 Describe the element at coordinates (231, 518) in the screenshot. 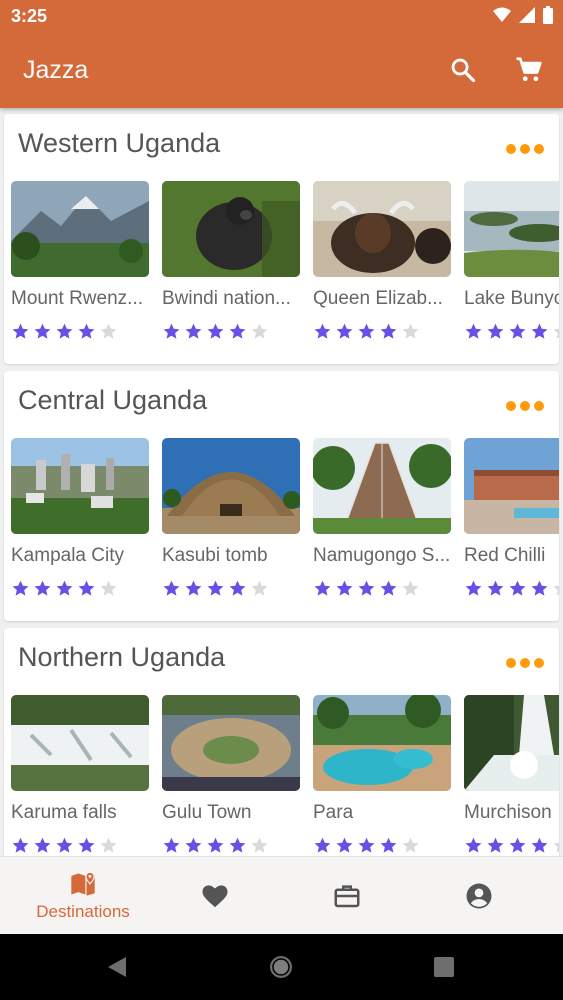

I see `place-card: Kasubi tomb` at that location.